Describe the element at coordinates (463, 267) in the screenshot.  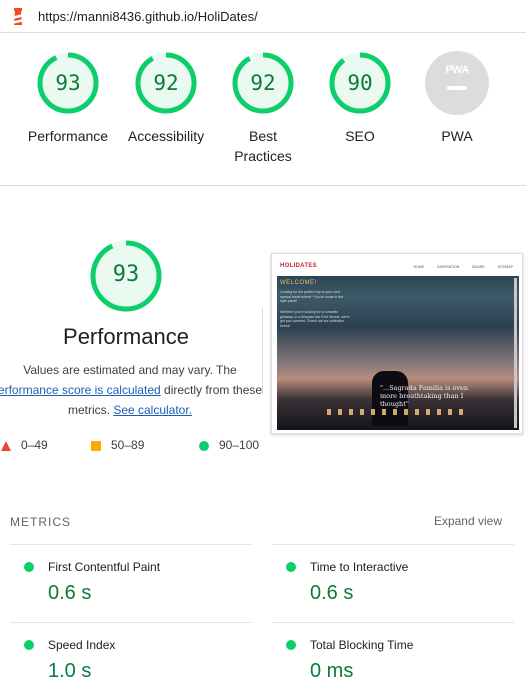
I see `screenshot-nav-links: HOME INSPIRATION BOARD SITEMAP` at that location.